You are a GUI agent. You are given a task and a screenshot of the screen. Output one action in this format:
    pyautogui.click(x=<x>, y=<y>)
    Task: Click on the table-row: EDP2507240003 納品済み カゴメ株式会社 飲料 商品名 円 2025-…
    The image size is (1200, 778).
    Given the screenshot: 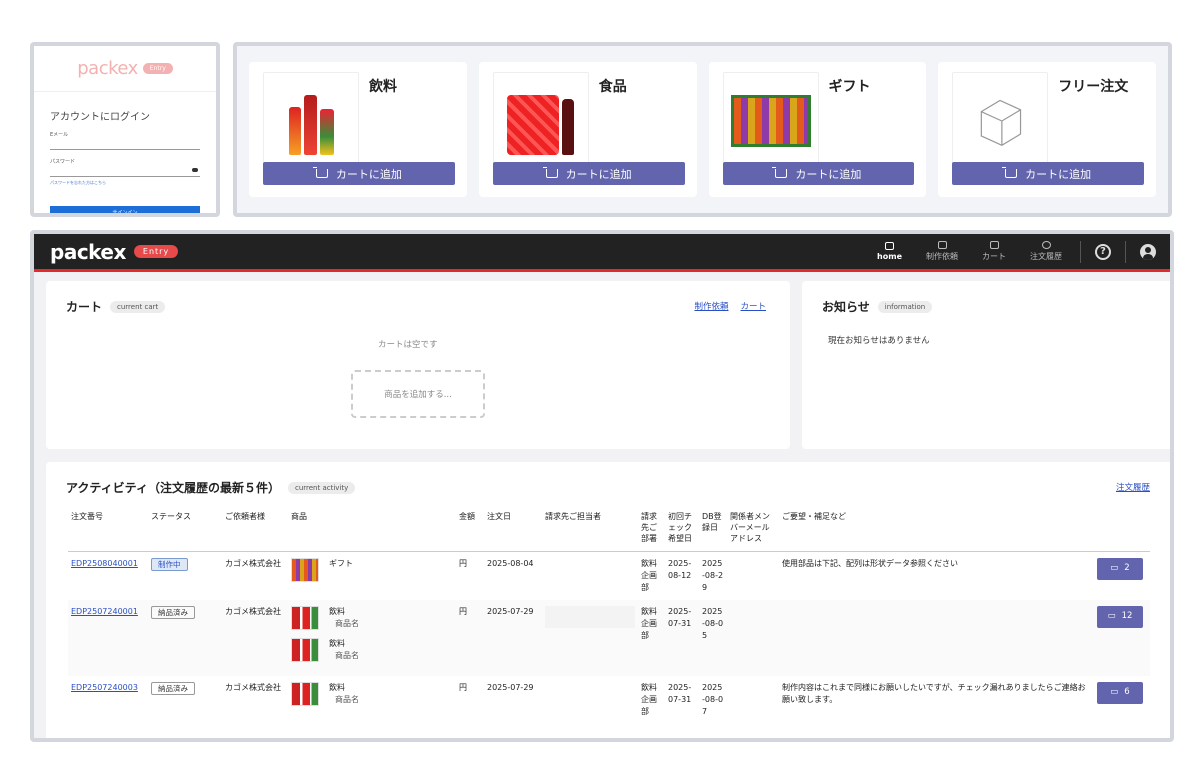 What is the action you would take?
    pyautogui.click(x=609, y=700)
    